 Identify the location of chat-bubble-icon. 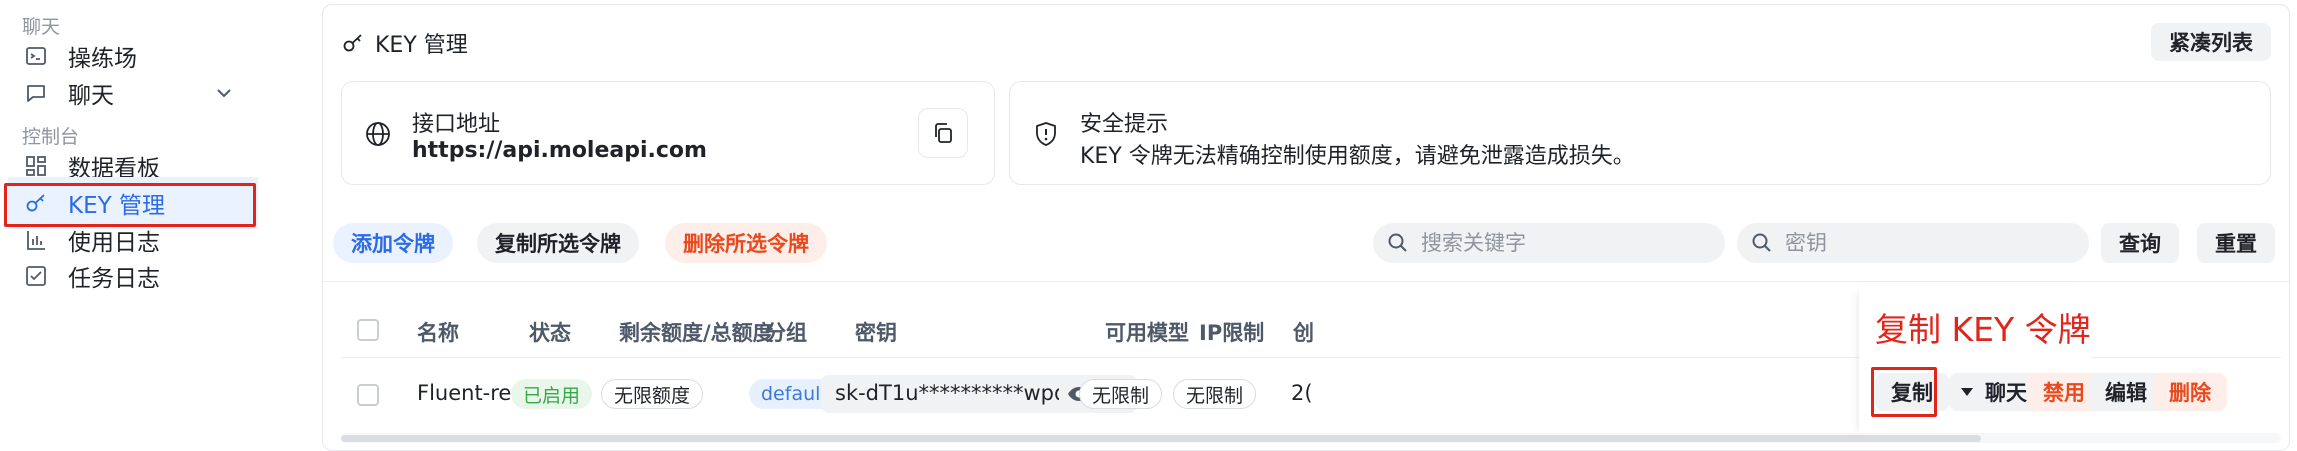
(36, 93).